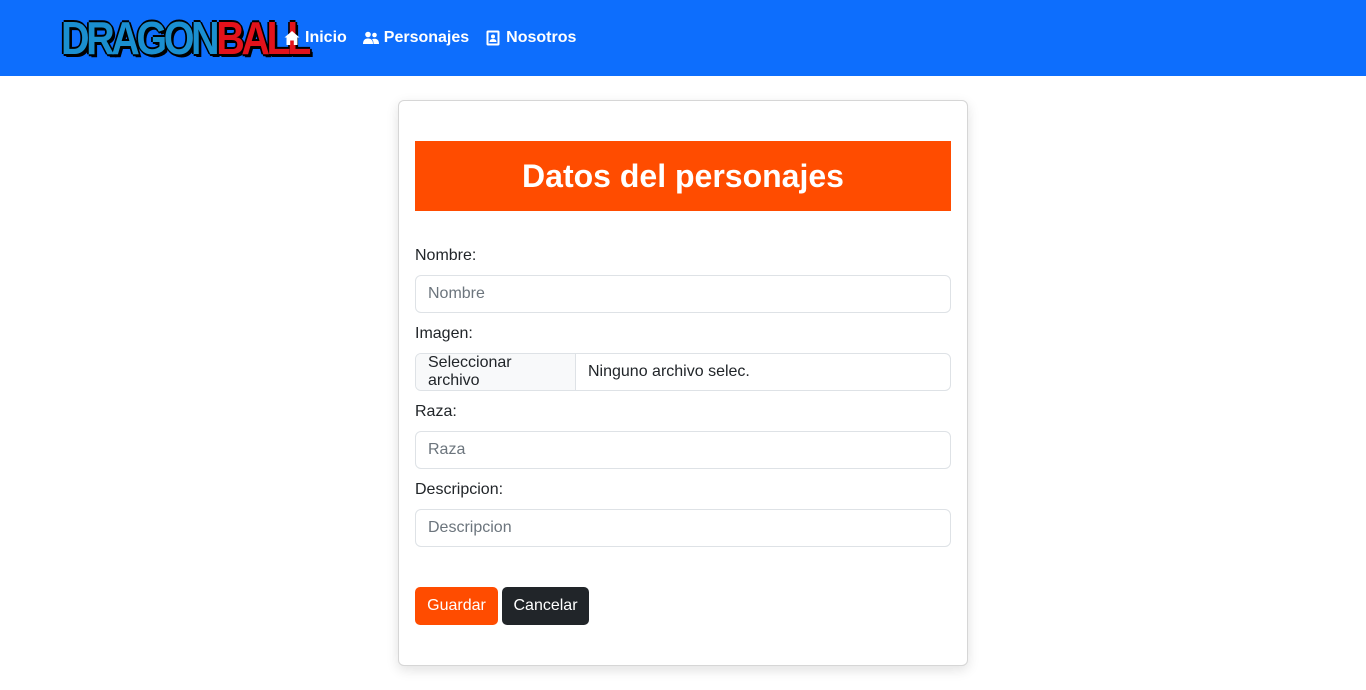  Describe the element at coordinates (444, 333) in the screenshot. I see `imagen-label: Imagen:` at that location.